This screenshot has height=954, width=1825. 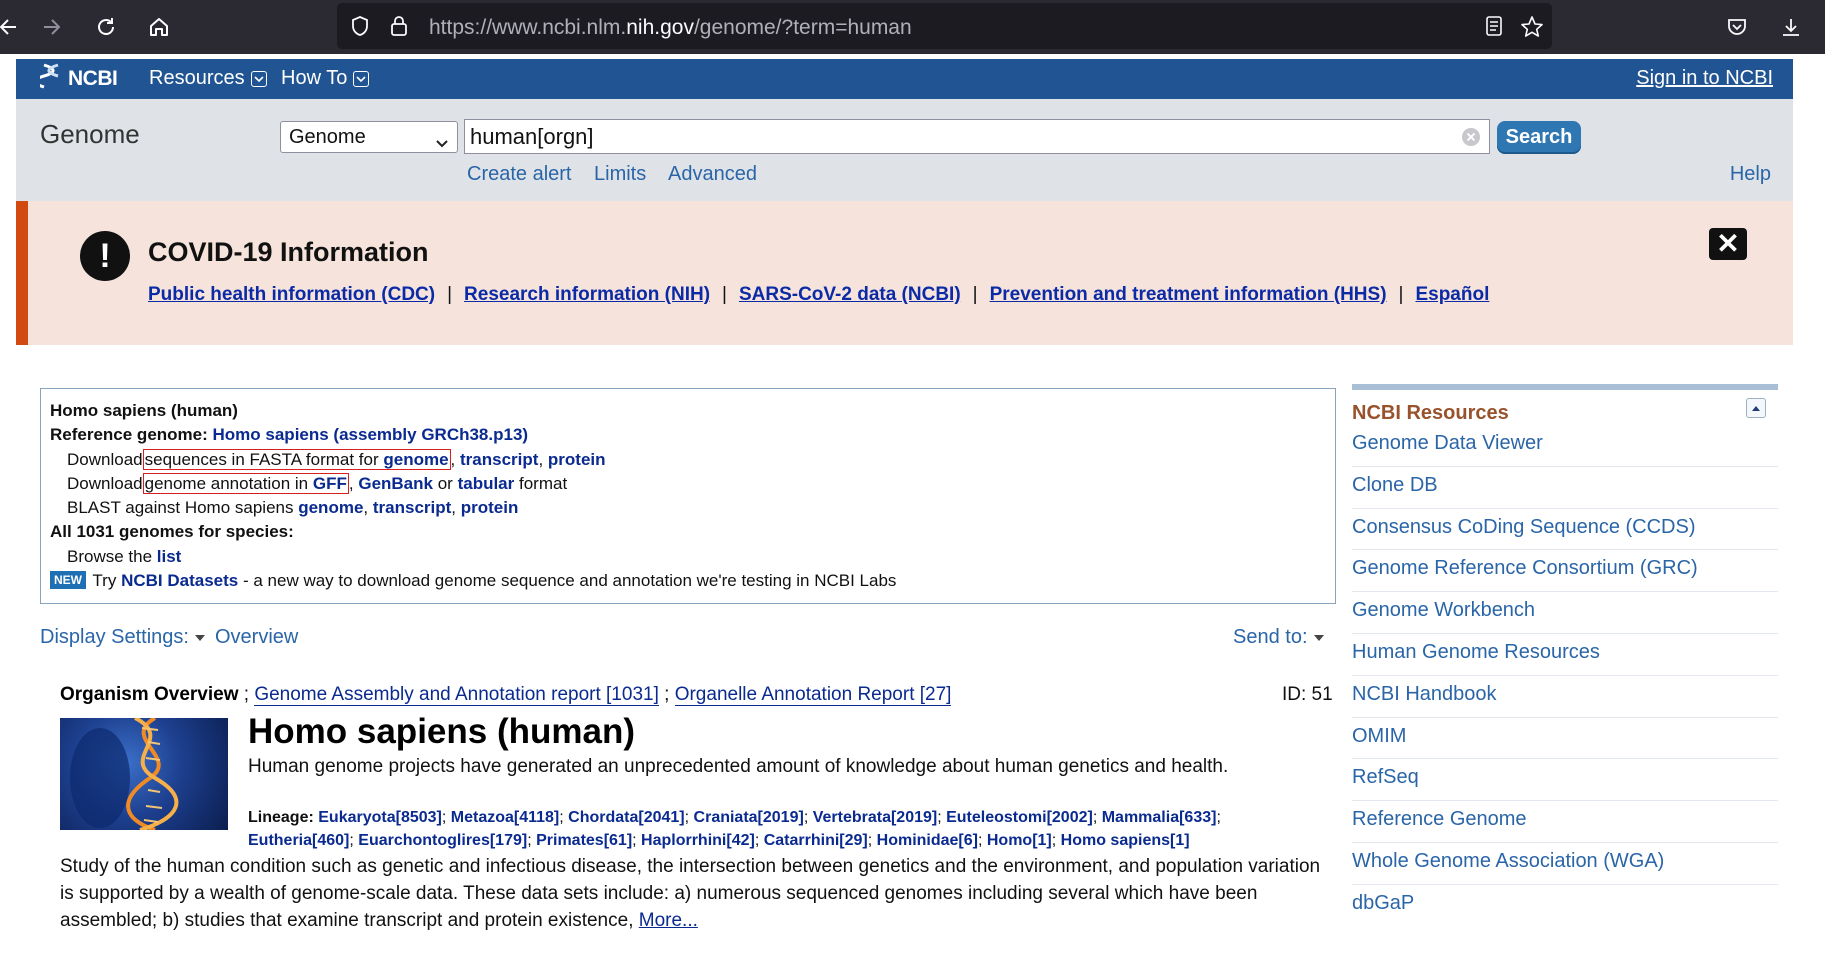 I want to click on sidebar-item-wga: Whole Genome Association (WGA), so click(x=1565, y=864).